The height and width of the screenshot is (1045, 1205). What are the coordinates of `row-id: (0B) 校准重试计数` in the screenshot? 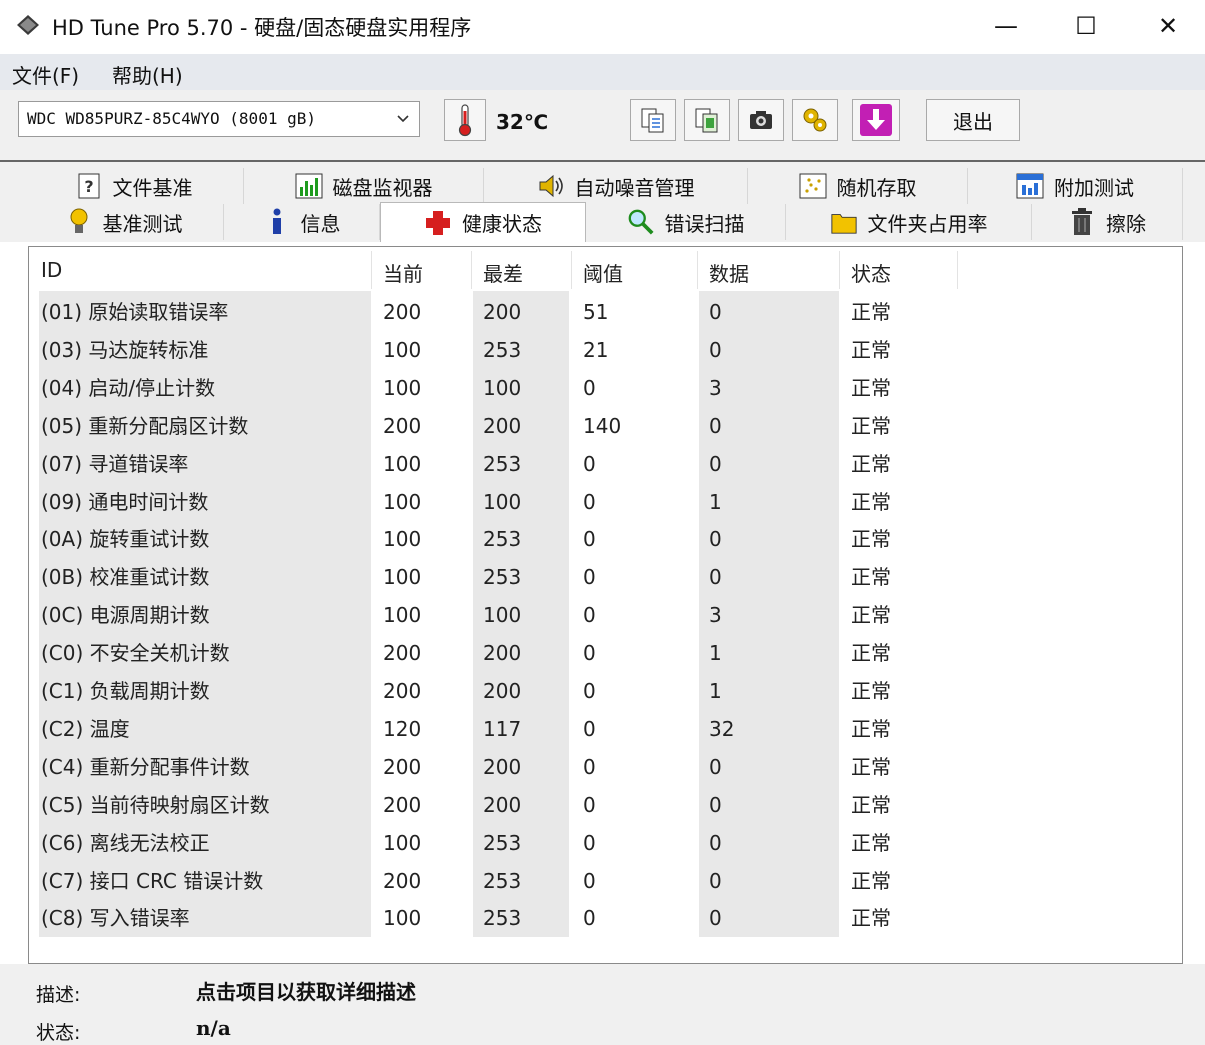 It's located at (125, 577).